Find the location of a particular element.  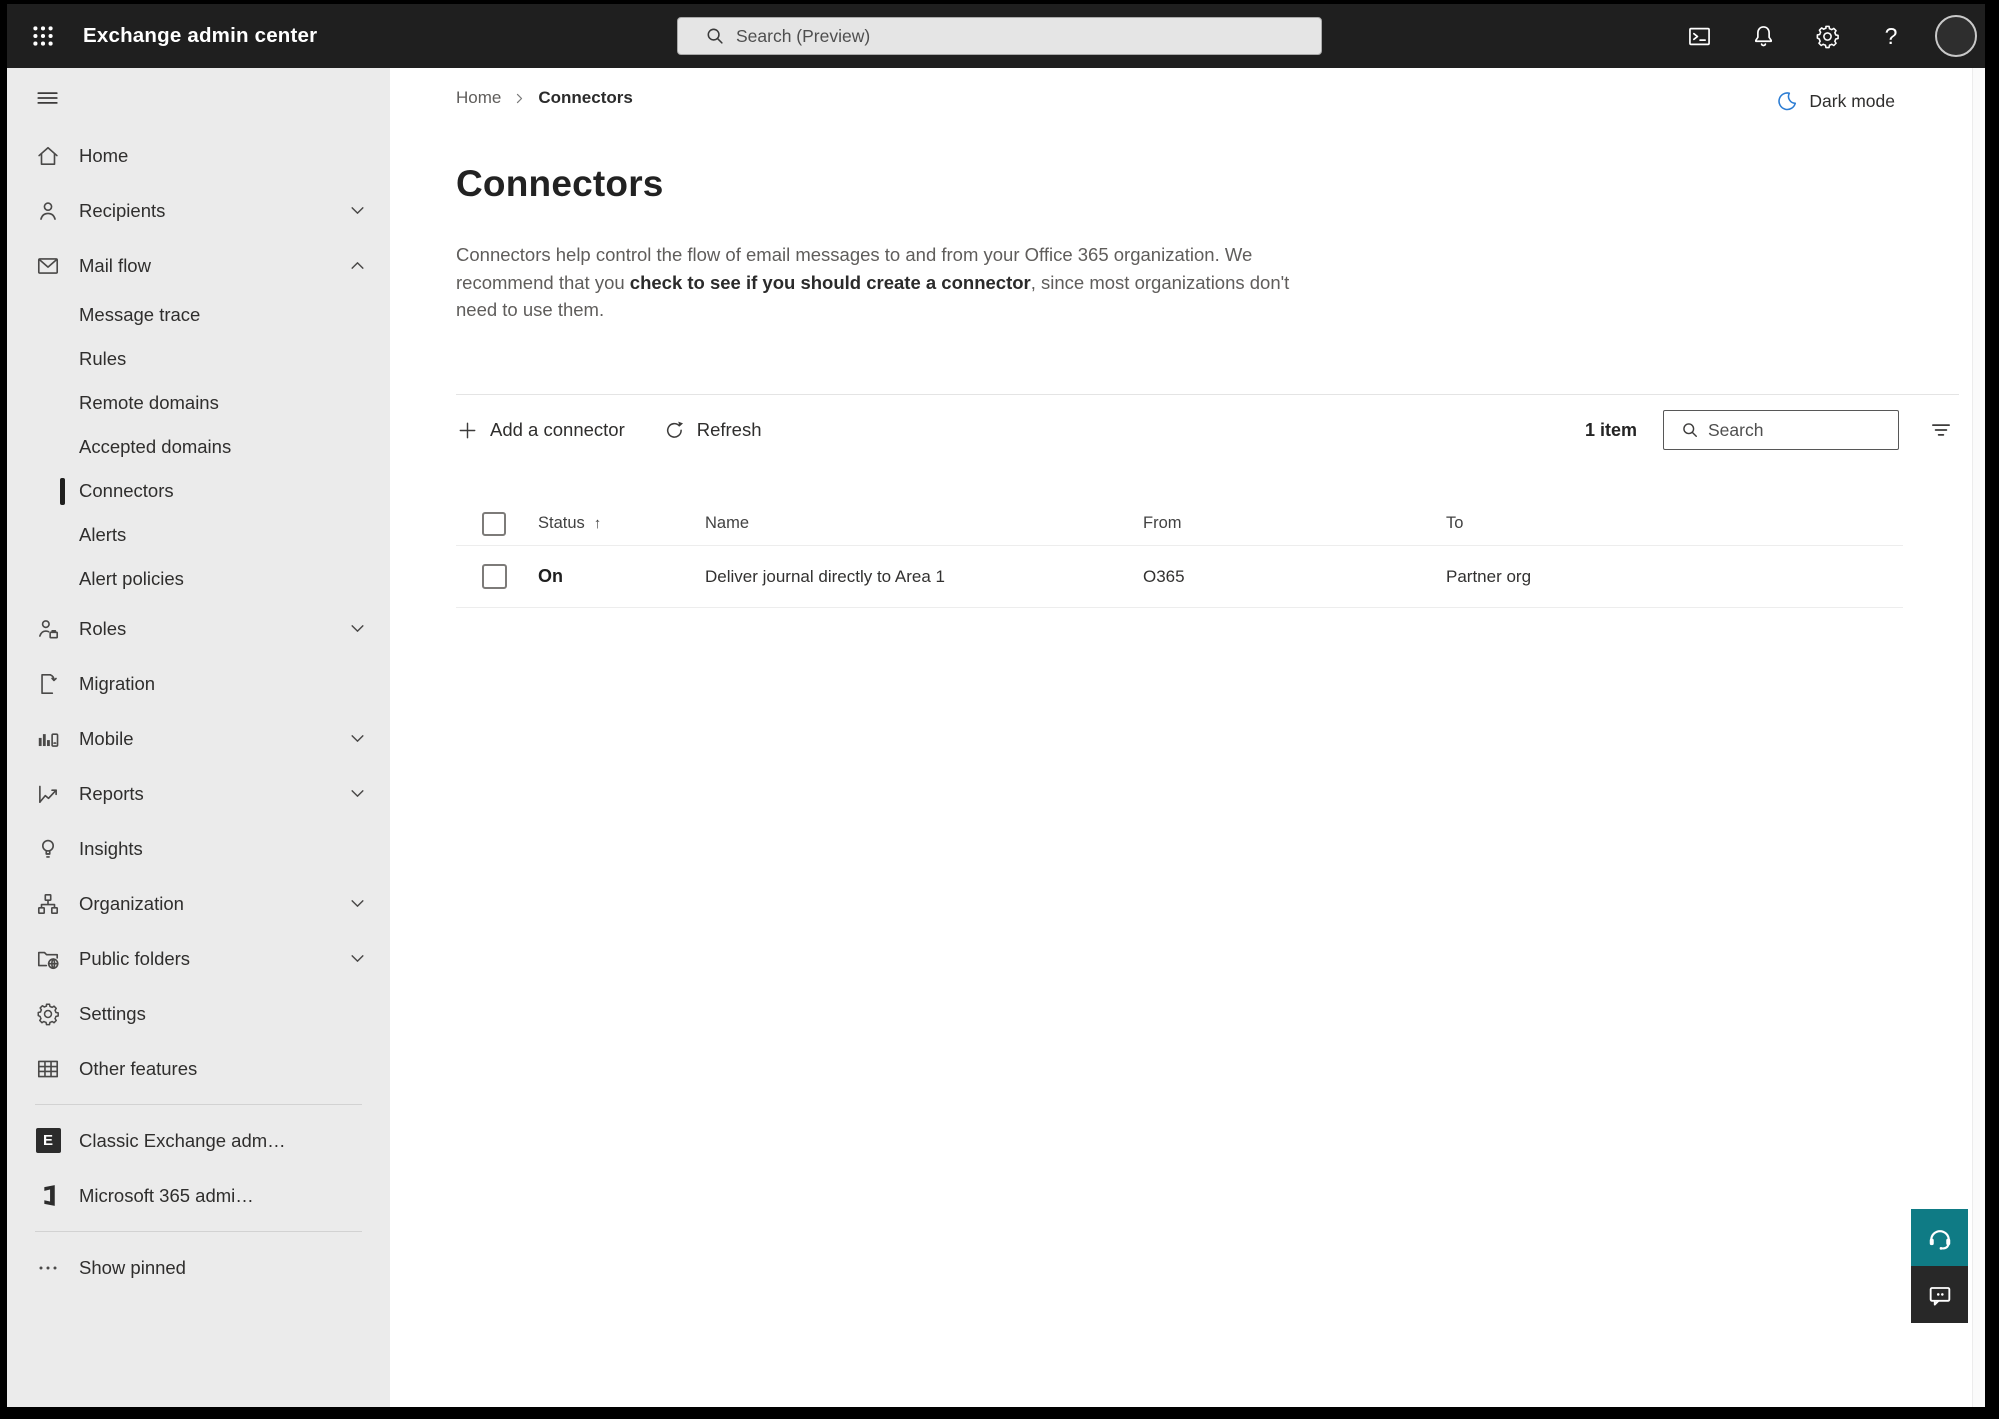

help-button: ? is located at coordinates (1891, 36).